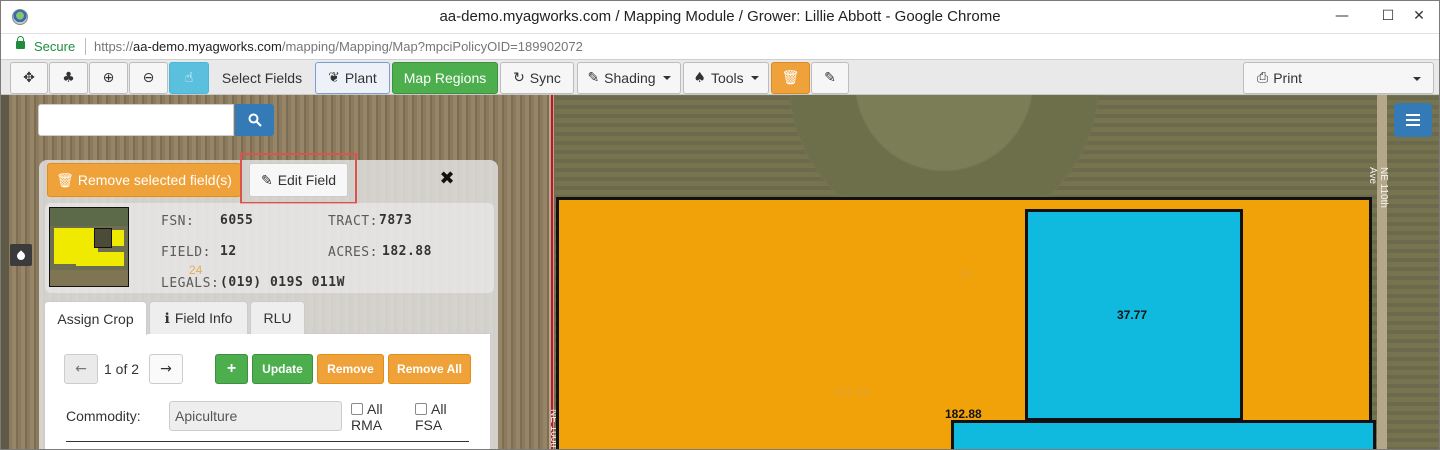  What do you see at coordinates (1163, 434) in the screenshot?
I see `crop-field-blue-lower` at bounding box center [1163, 434].